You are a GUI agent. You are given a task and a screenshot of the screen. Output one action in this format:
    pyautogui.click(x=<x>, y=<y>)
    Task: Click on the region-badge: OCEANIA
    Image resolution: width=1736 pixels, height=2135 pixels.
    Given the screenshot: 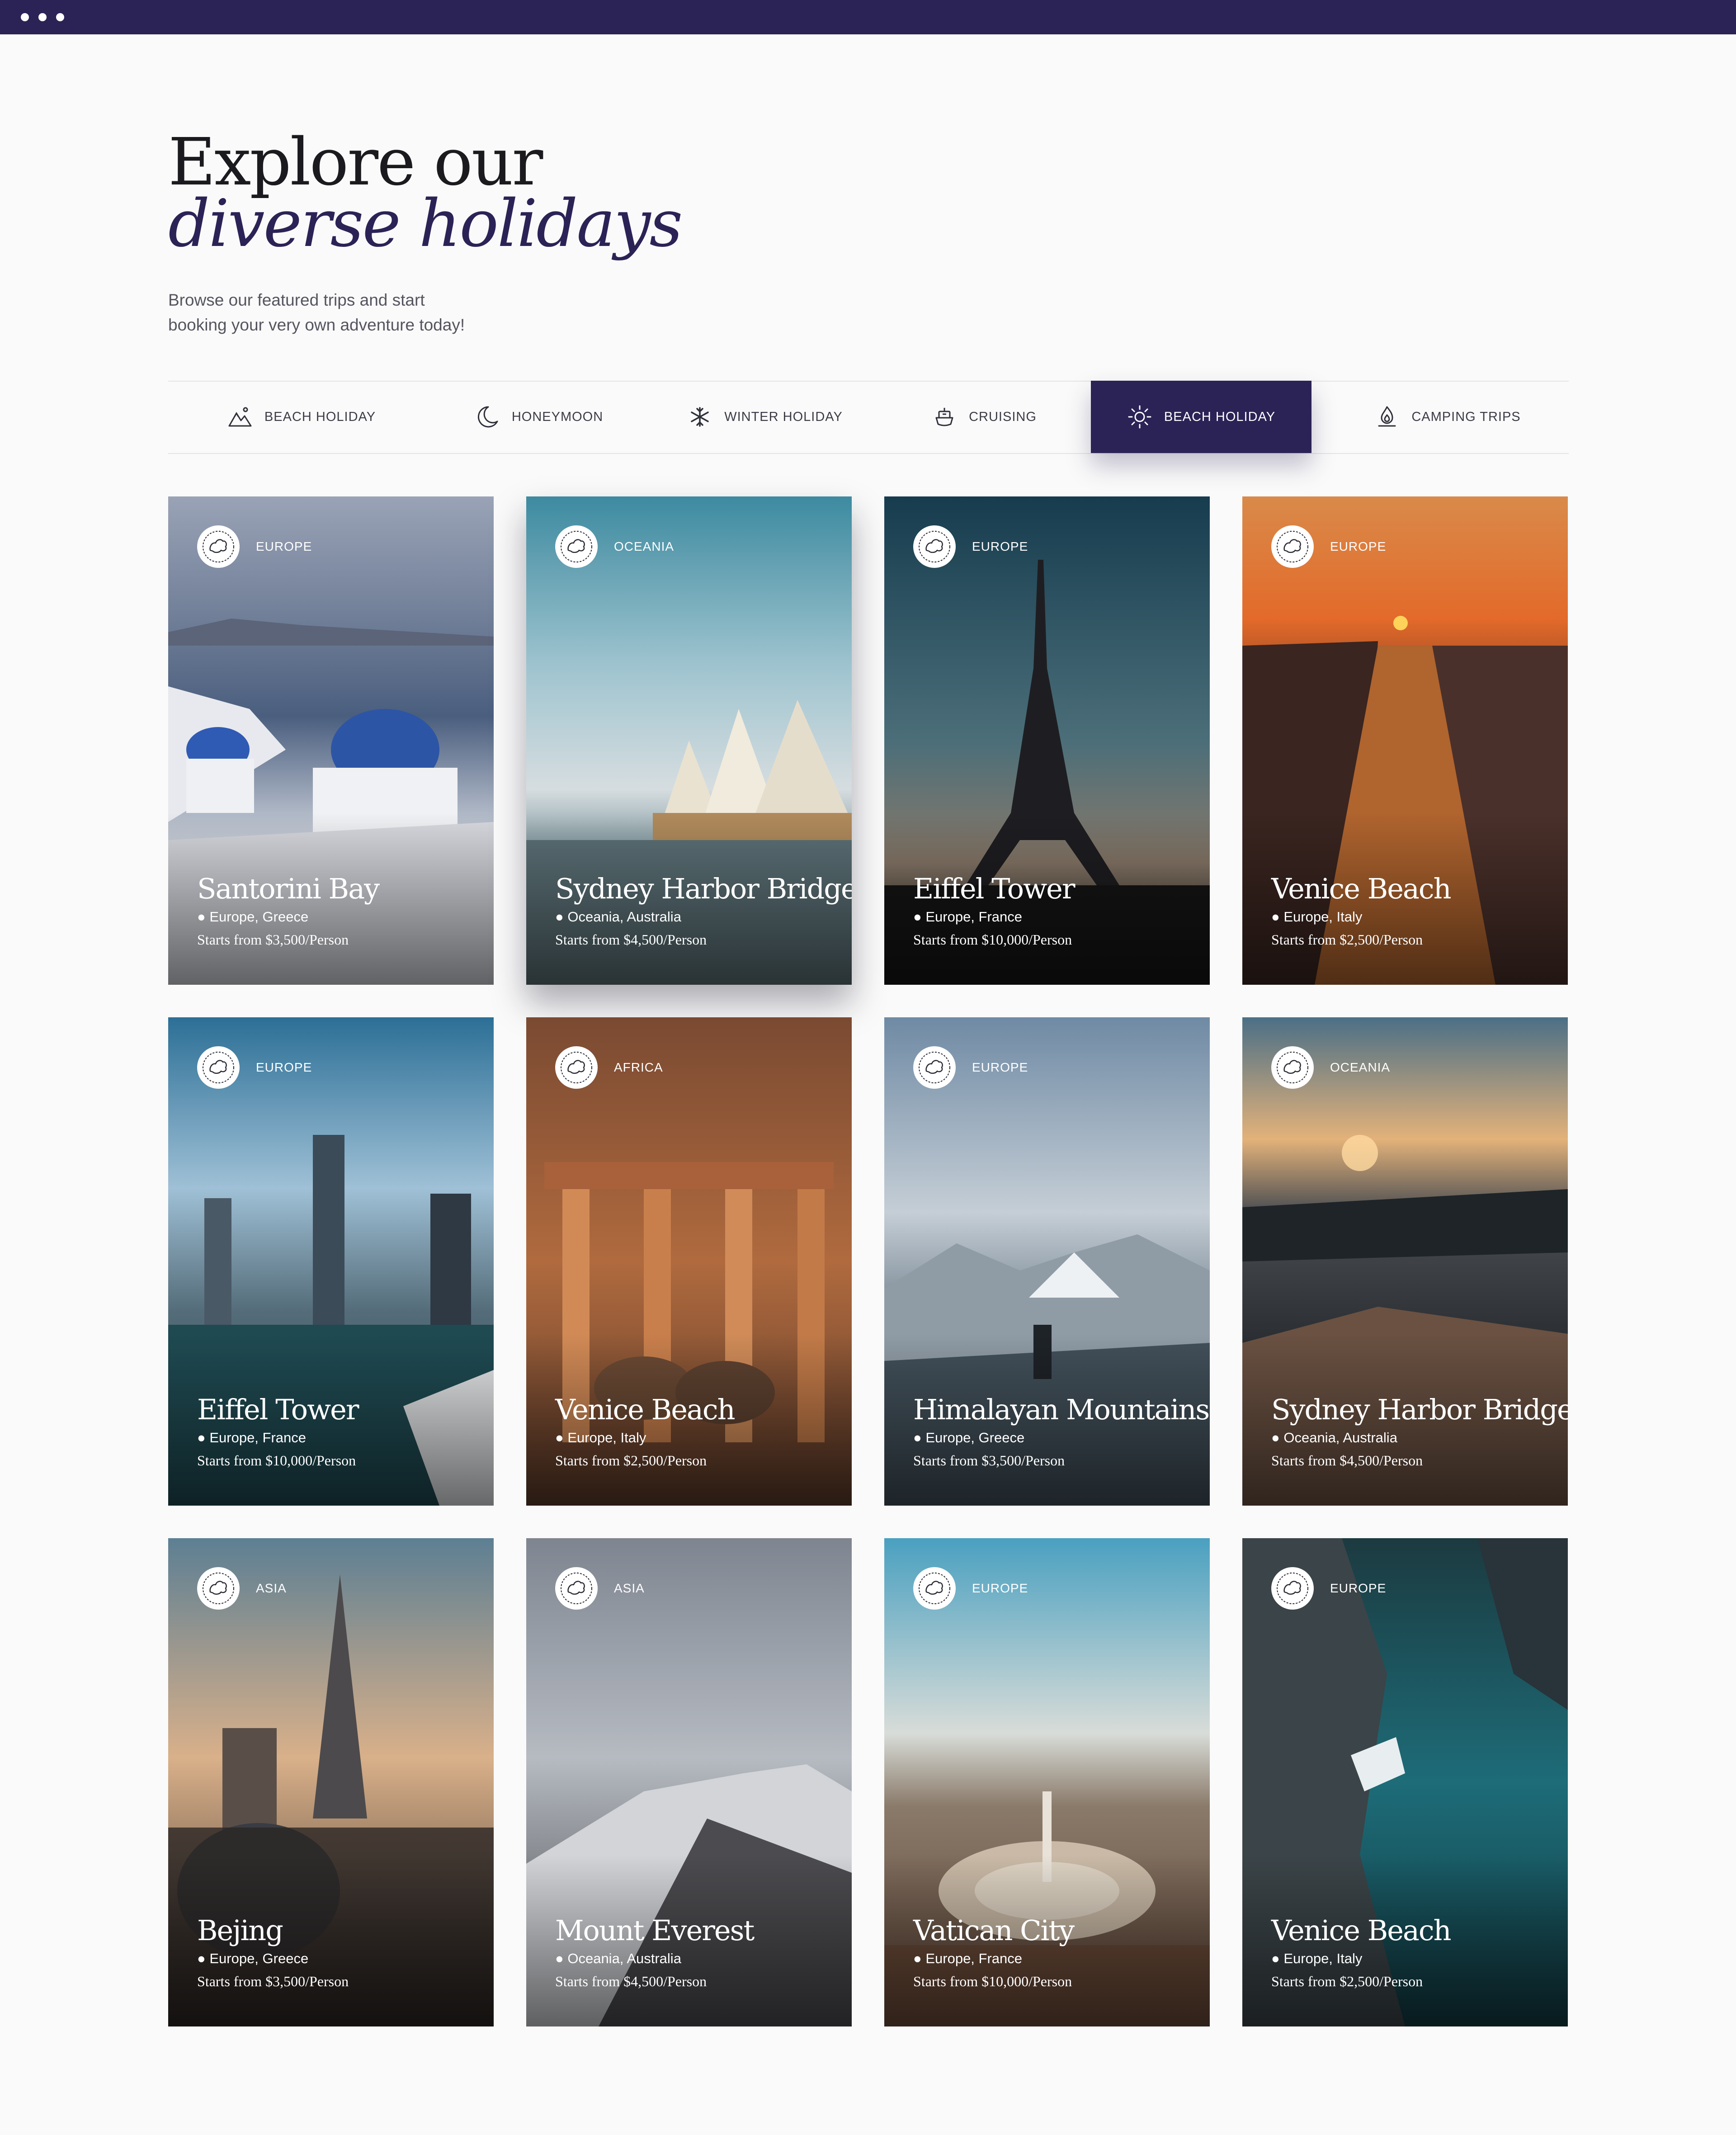 What is the action you would take?
    pyautogui.click(x=1331, y=1067)
    